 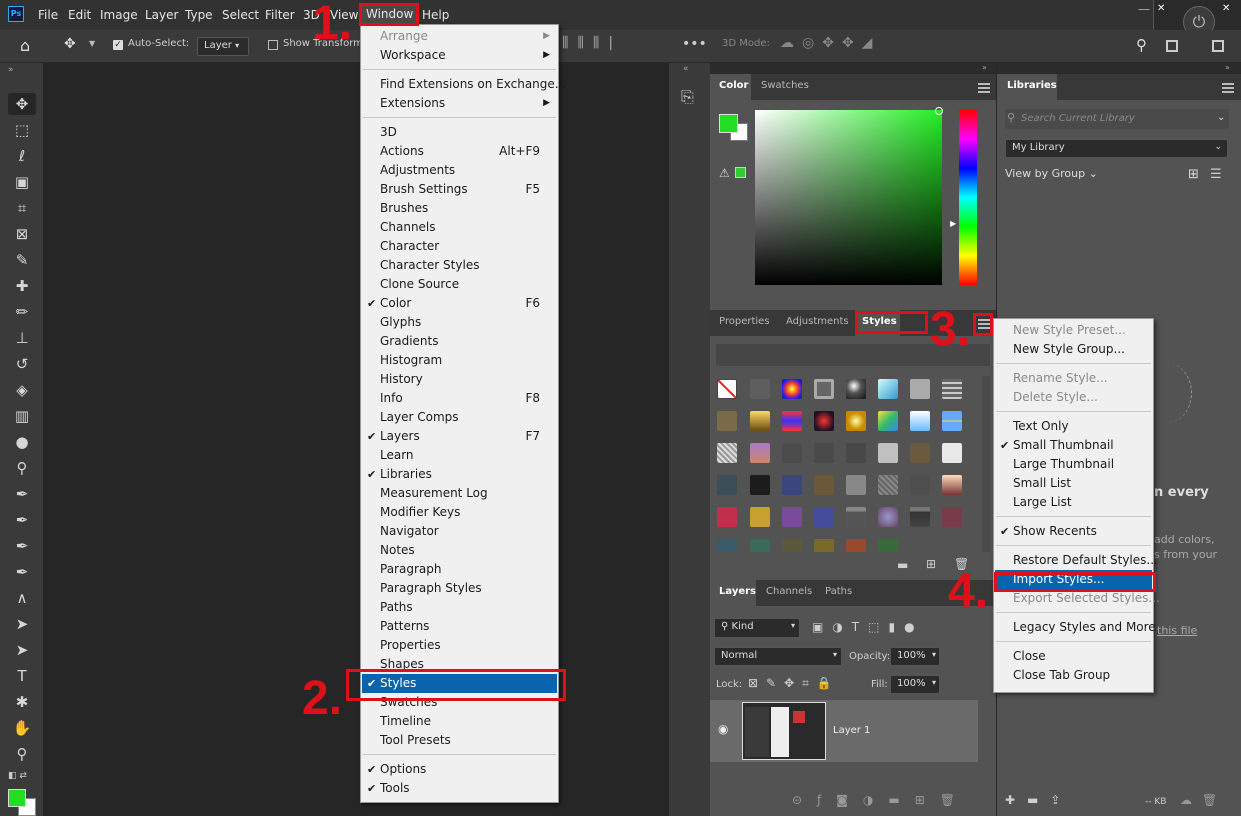 I want to click on menu-item-paragraph-styles: Paragraph Styles, so click(x=459, y=588).